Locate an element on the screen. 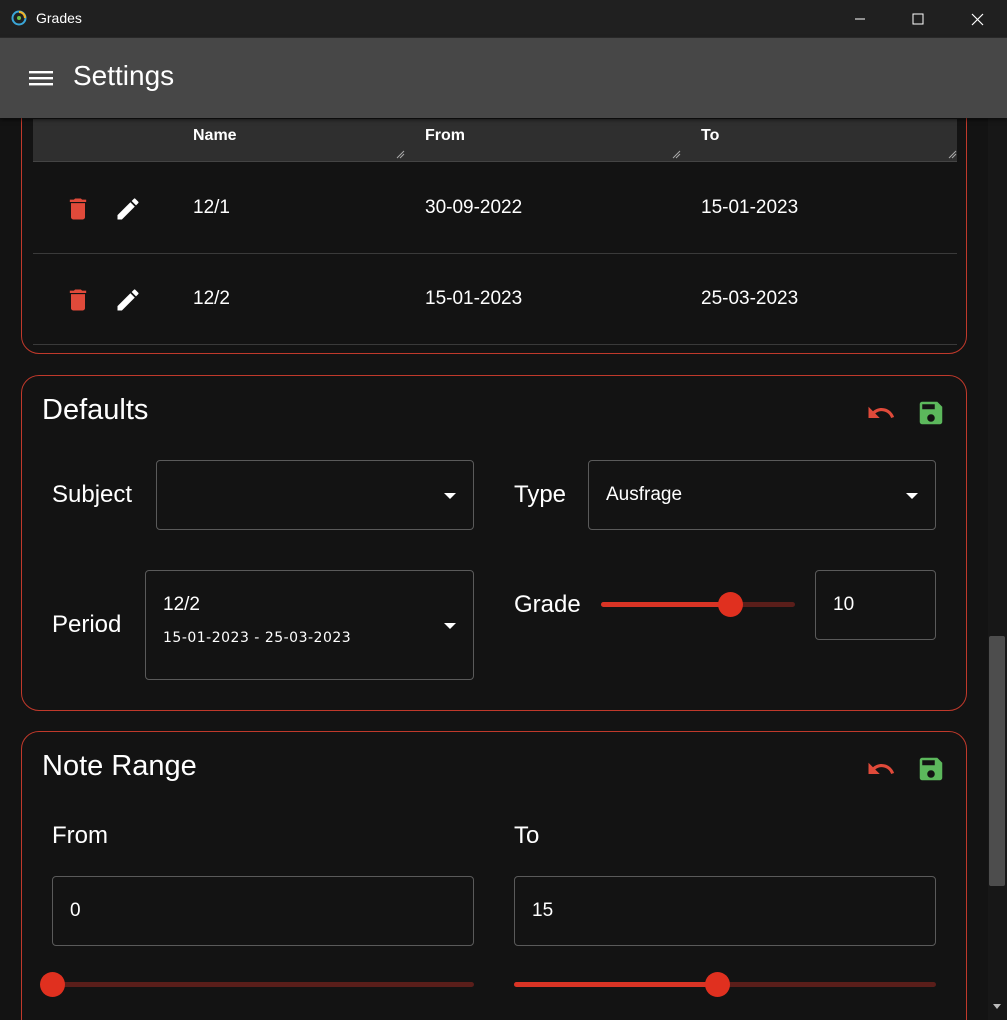 This screenshot has width=1007, height=1020. period-name-cell: 12/2 is located at coordinates (211, 298).